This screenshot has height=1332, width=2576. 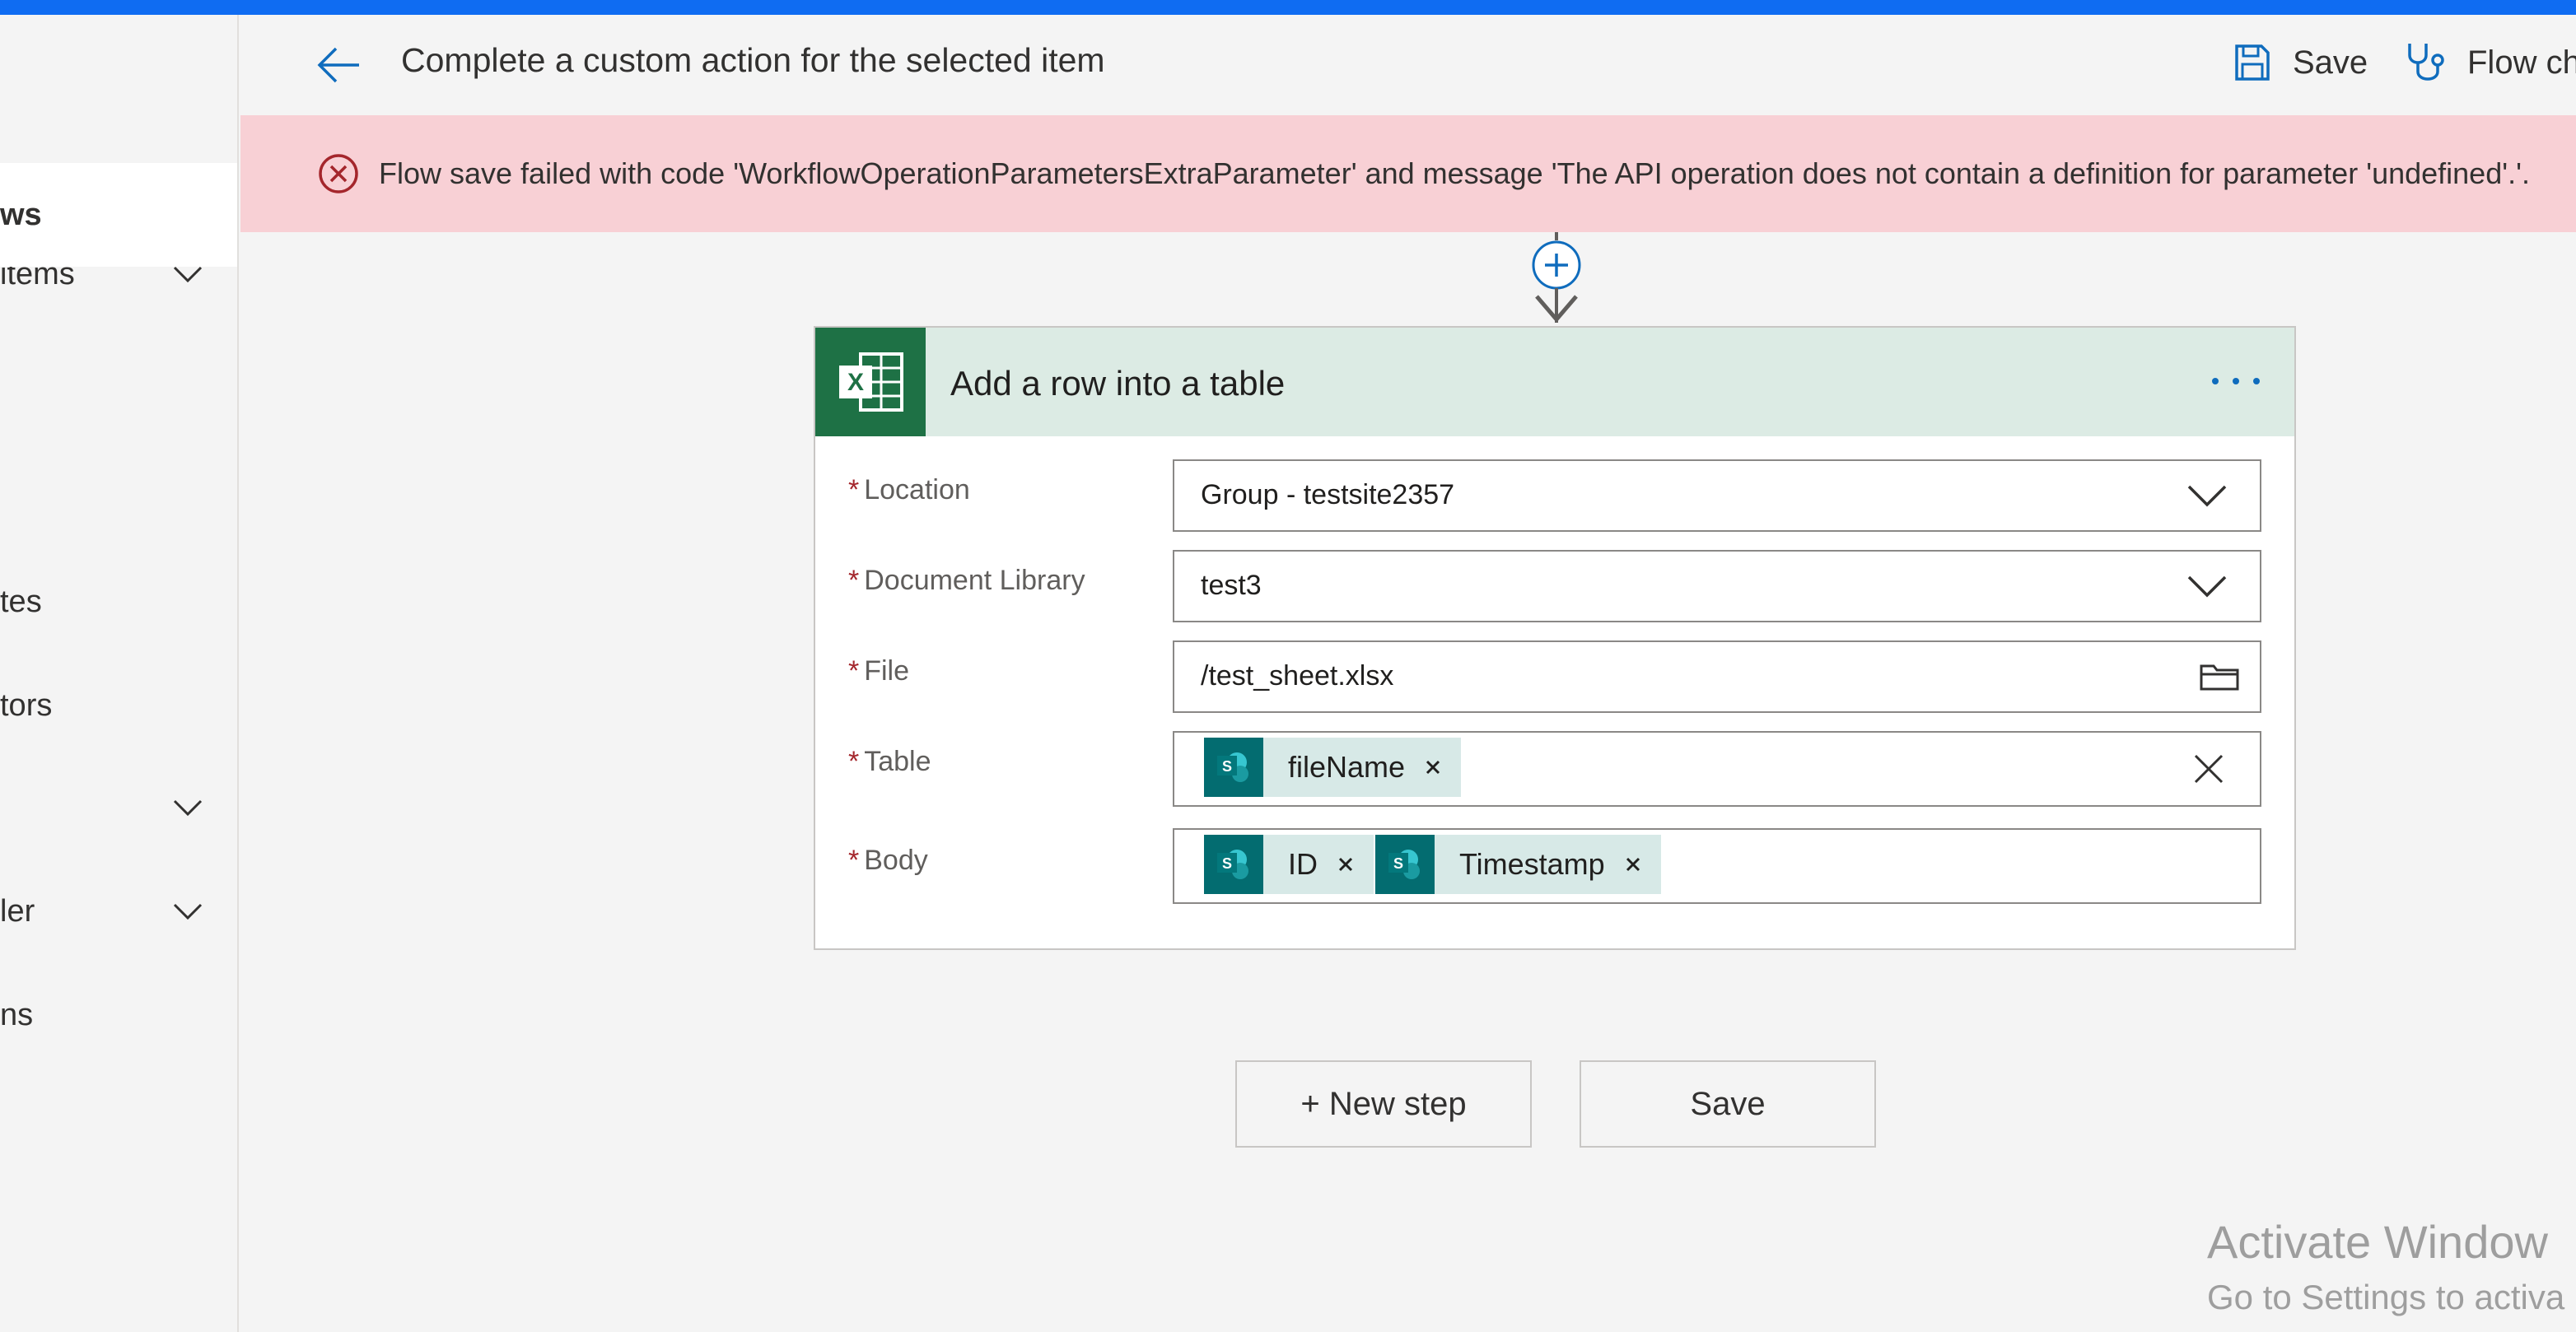 What do you see at coordinates (118, 215) in the screenshot?
I see `sidebar-item-flows: ws` at bounding box center [118, 215].